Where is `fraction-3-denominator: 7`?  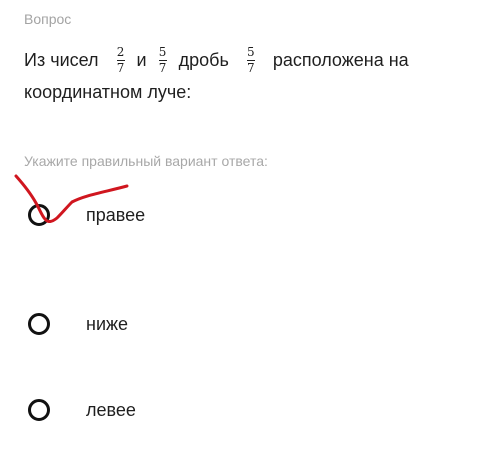
fraction-3-denominator: 7 is located at coordinates (251, 67).